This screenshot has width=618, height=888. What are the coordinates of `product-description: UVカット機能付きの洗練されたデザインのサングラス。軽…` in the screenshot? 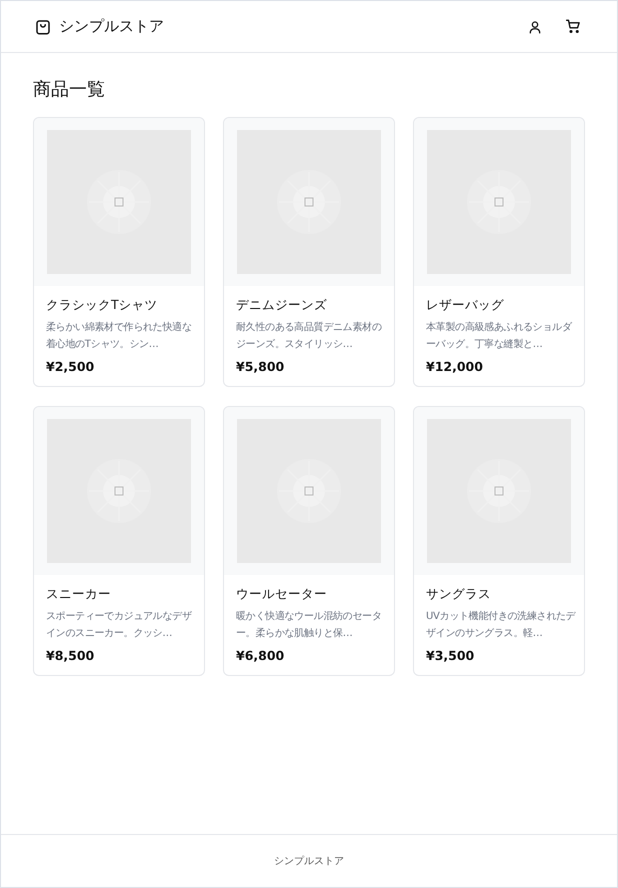 It's located at (501, 625).